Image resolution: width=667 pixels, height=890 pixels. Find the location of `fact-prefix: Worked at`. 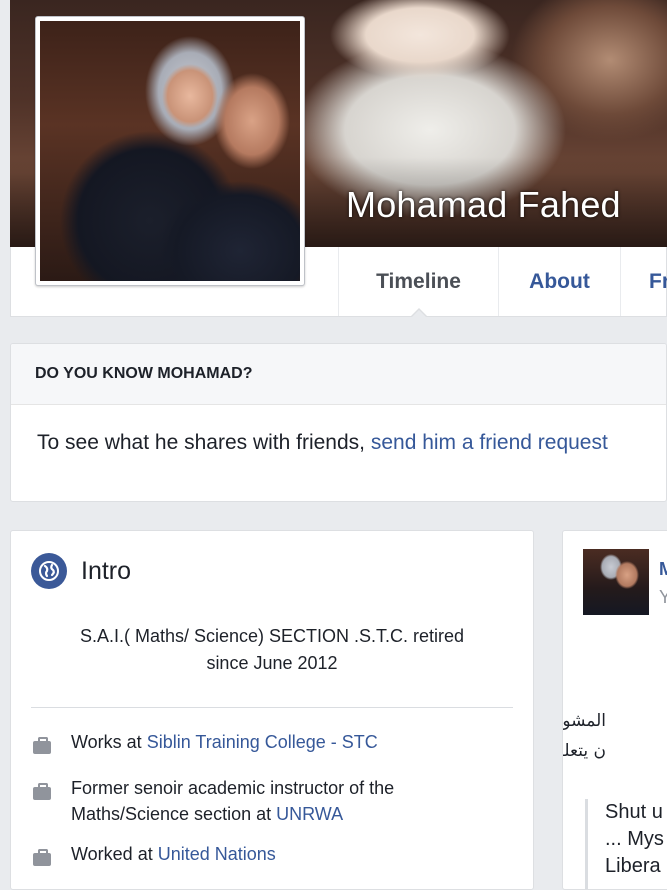

fact-prefix: Worked at is located at coordinates (114, 854).